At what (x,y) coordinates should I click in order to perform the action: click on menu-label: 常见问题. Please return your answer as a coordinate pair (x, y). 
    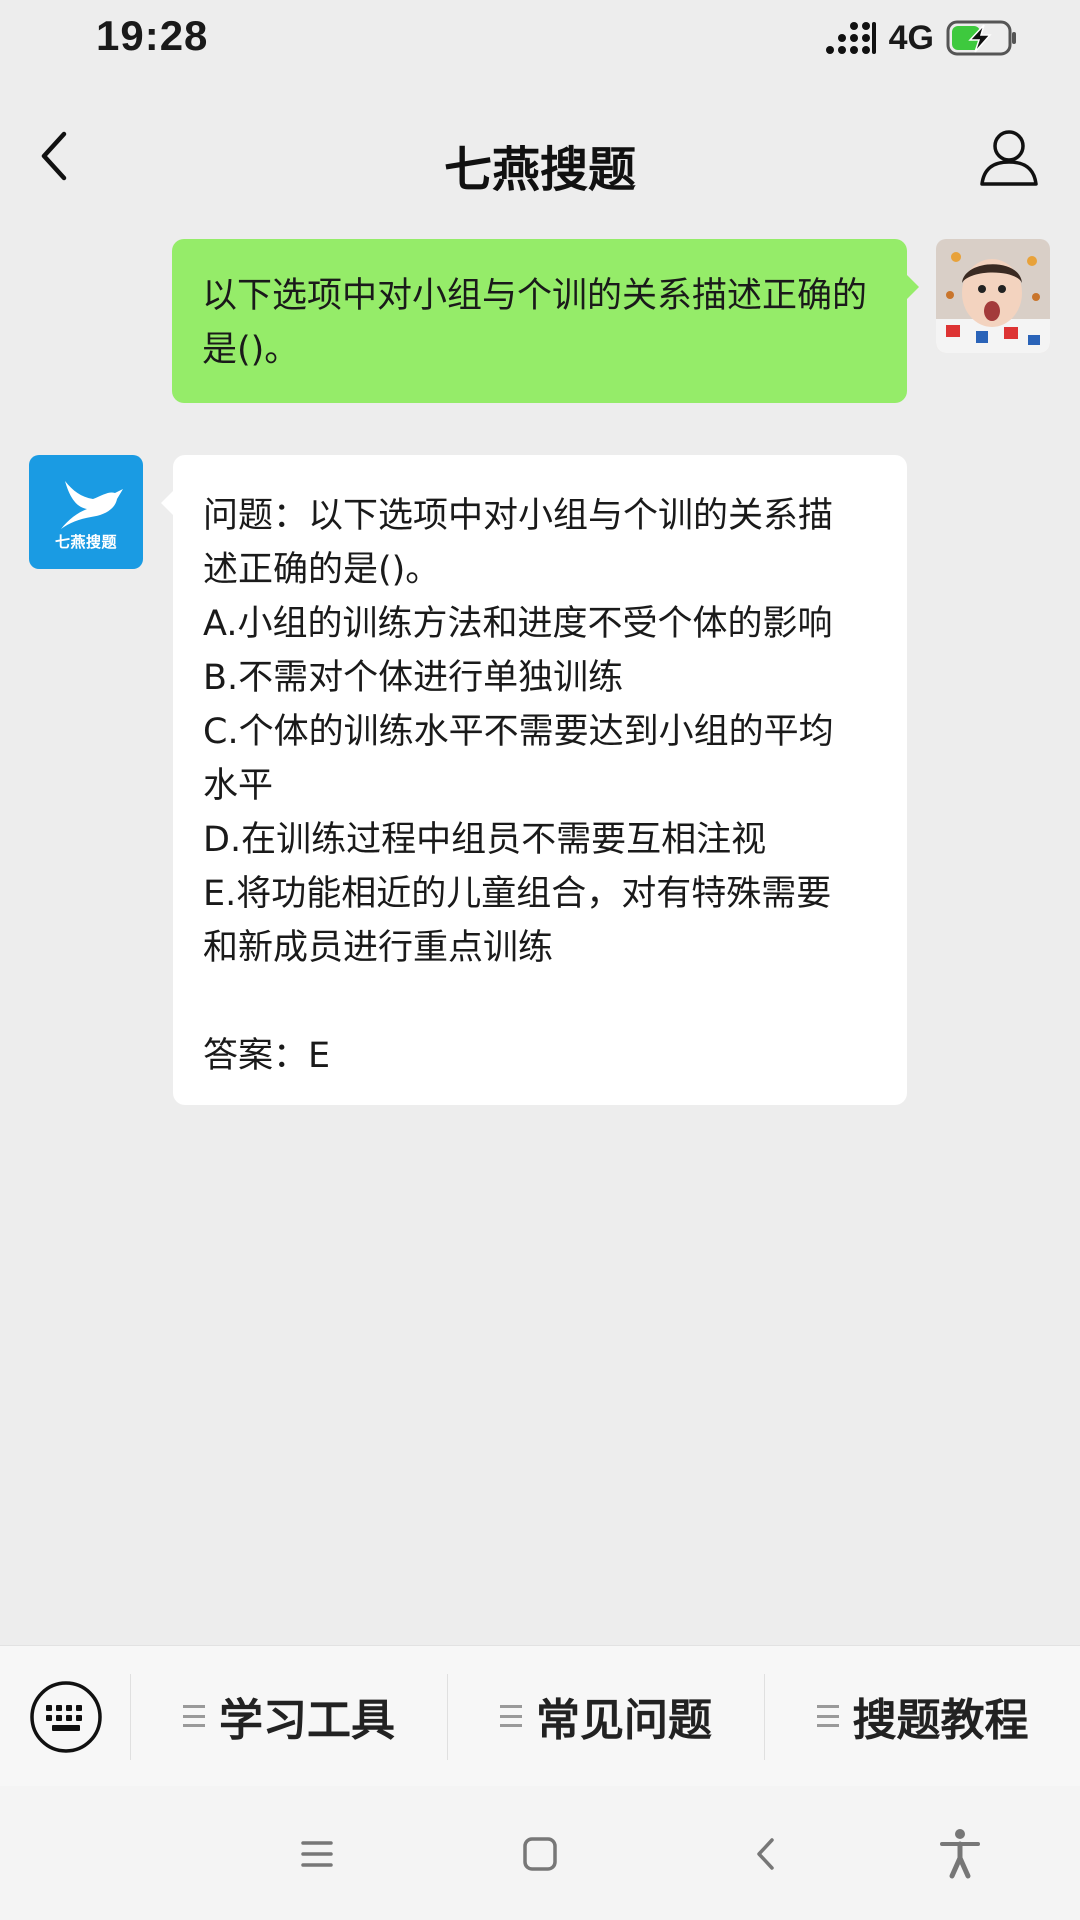
    Looking at the image, I should click on (624, 1720).